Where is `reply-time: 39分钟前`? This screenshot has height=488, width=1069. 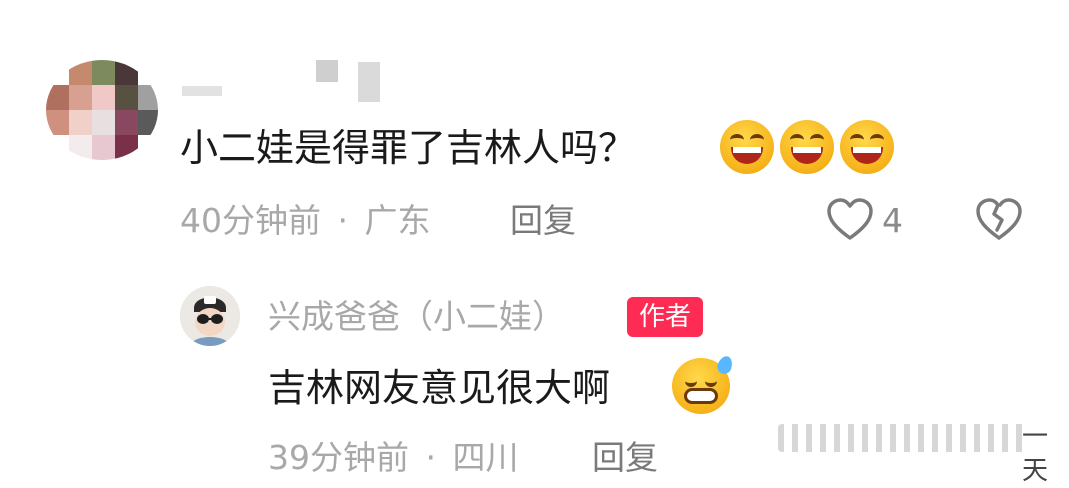
reply-time: 39分钟前 is located at coordinates (338, 457).